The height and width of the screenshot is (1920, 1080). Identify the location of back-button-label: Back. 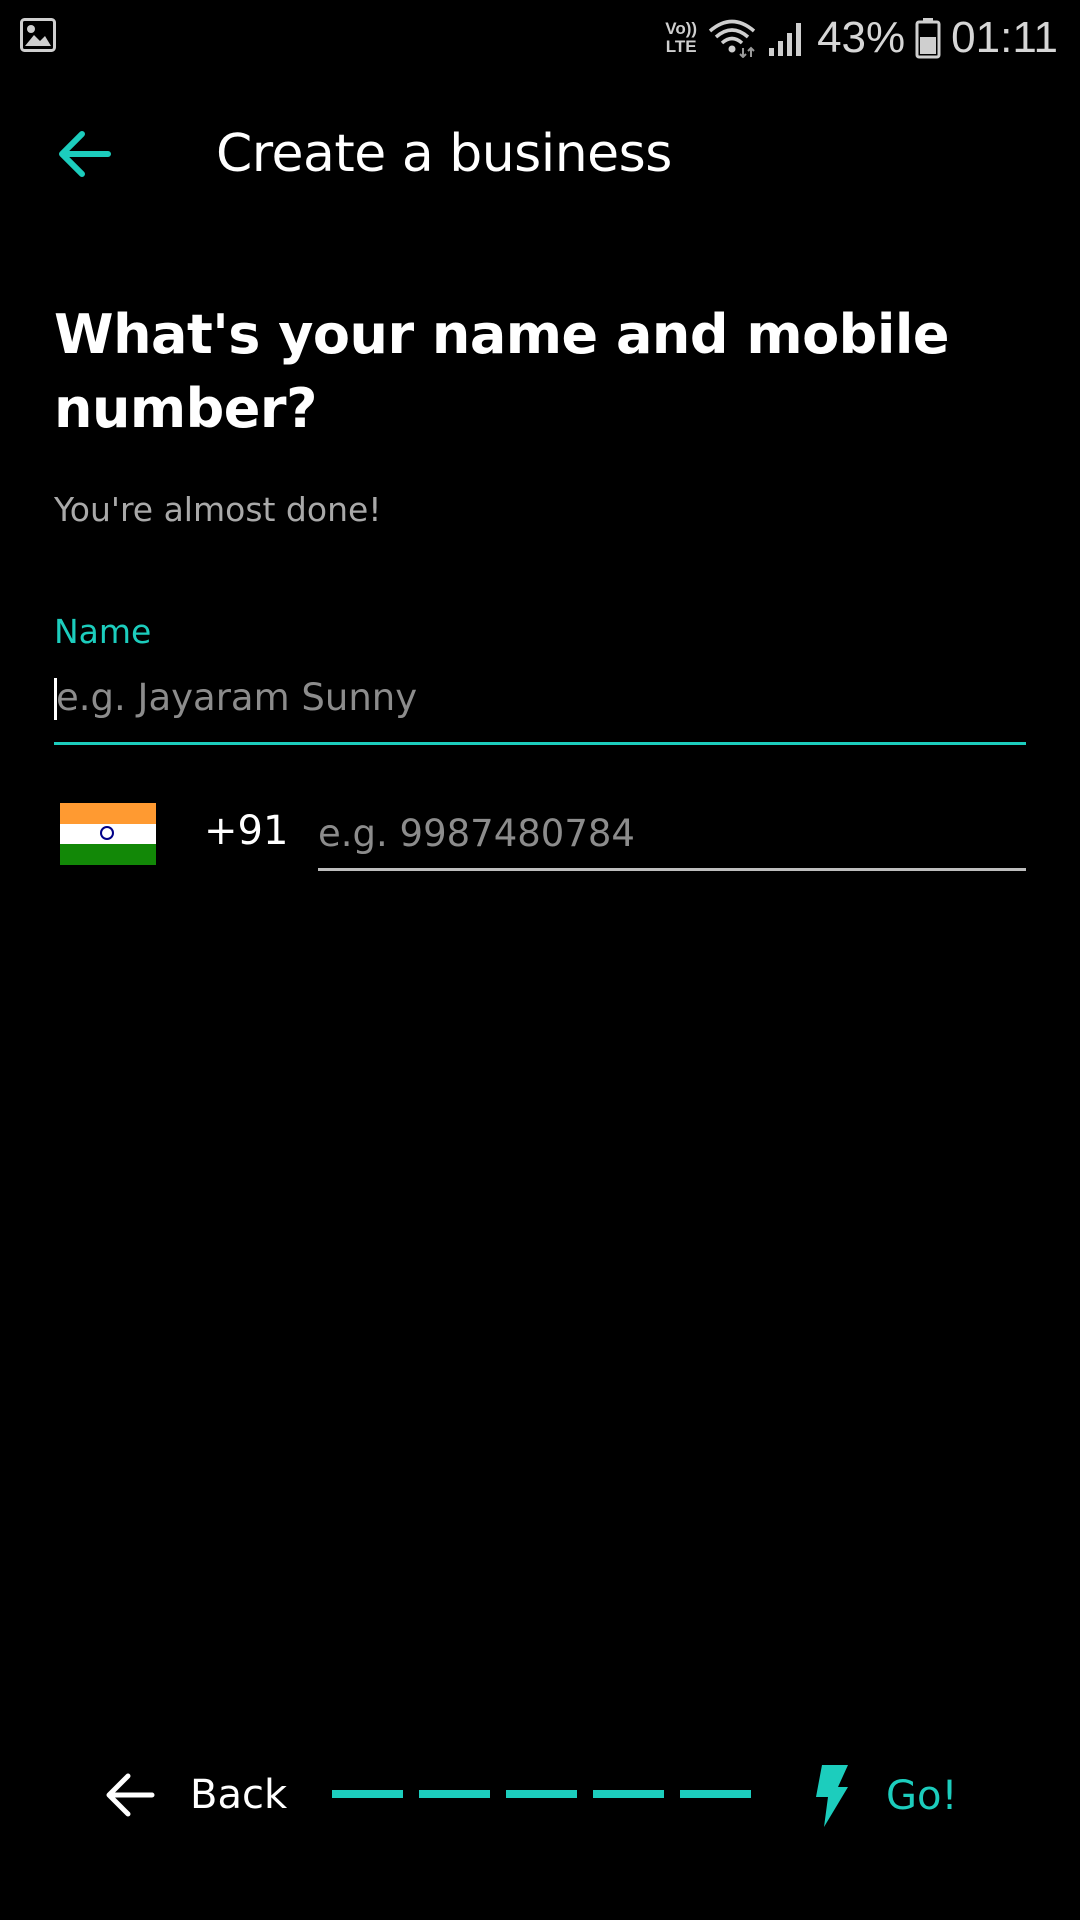
(239, 1795).